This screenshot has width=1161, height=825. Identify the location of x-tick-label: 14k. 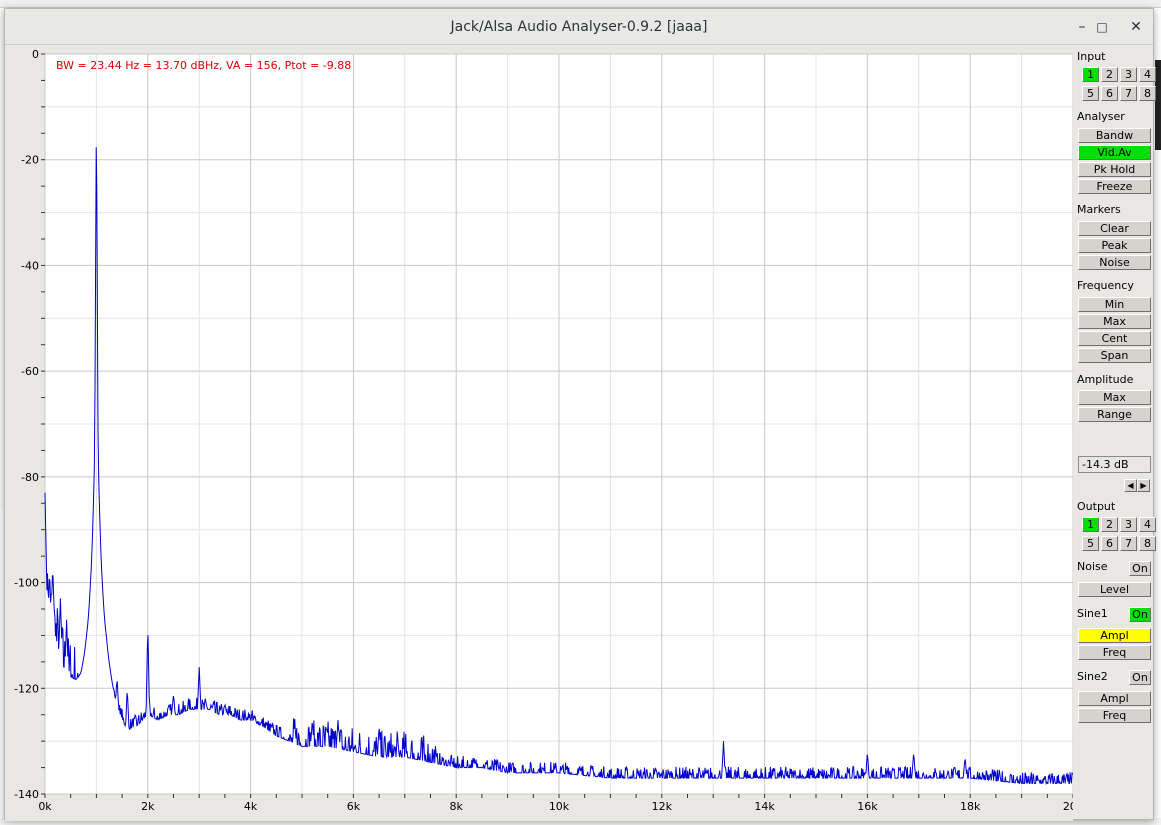
(764, 806).